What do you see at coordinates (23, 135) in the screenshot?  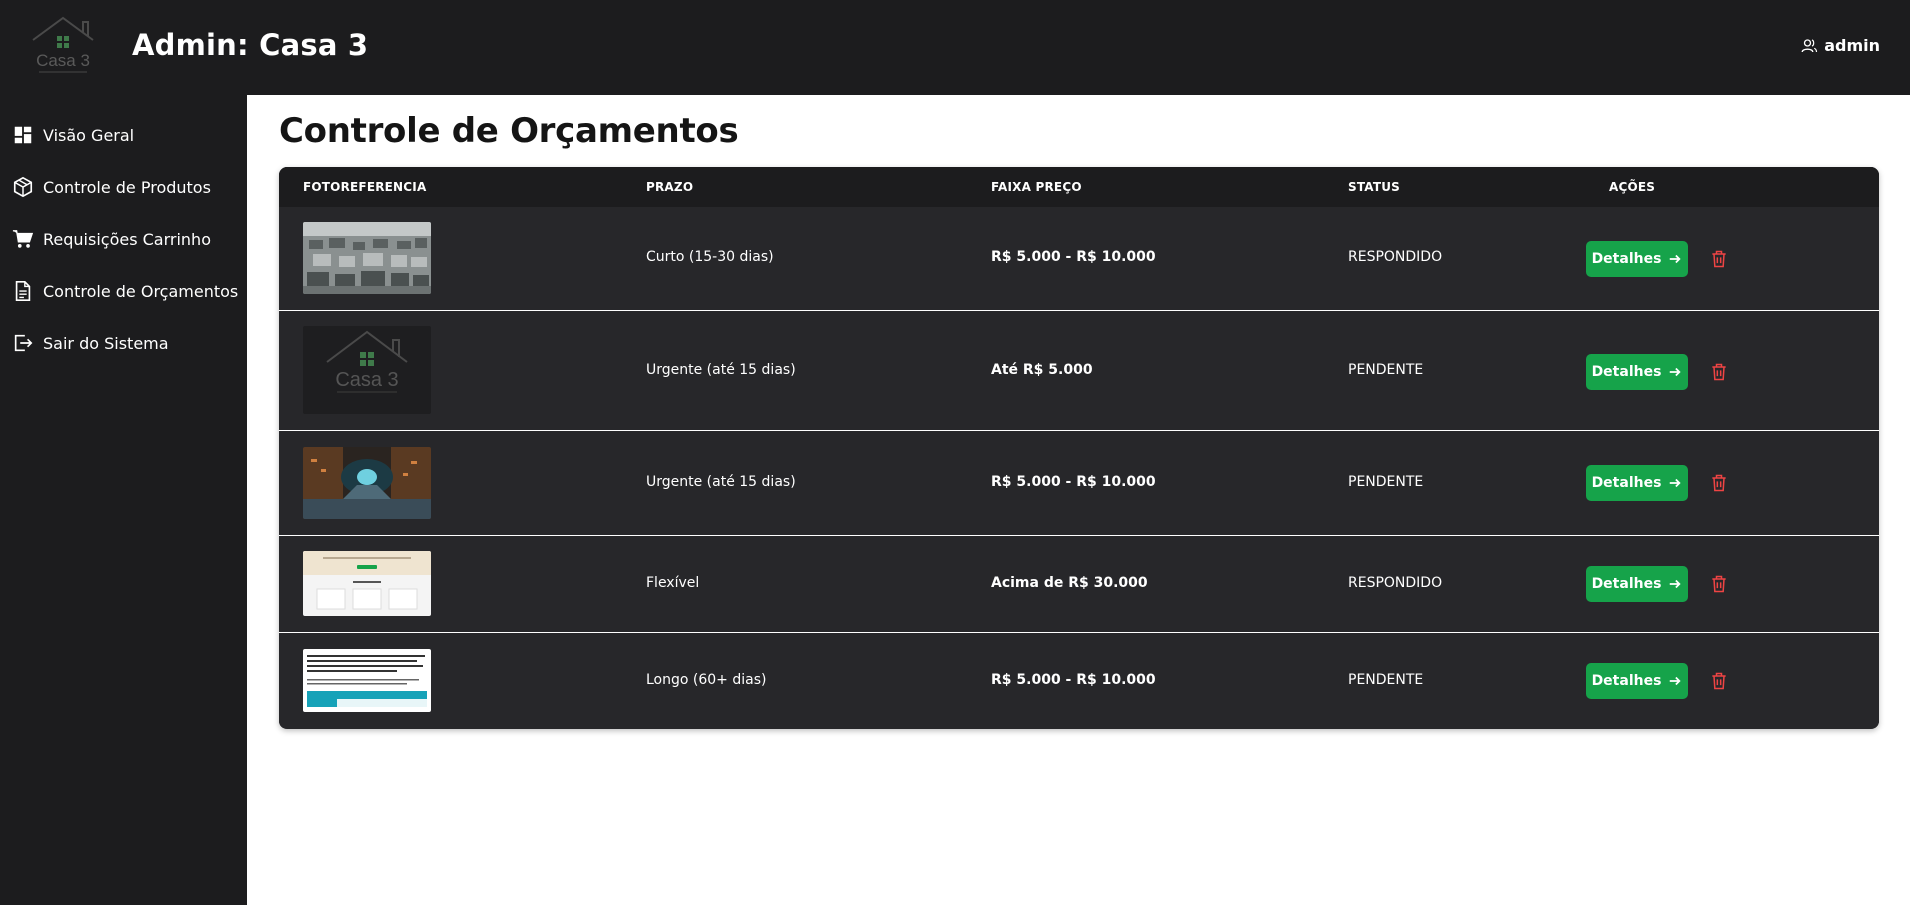 I see `dashboard-icon` at bounding box center [23, 135].